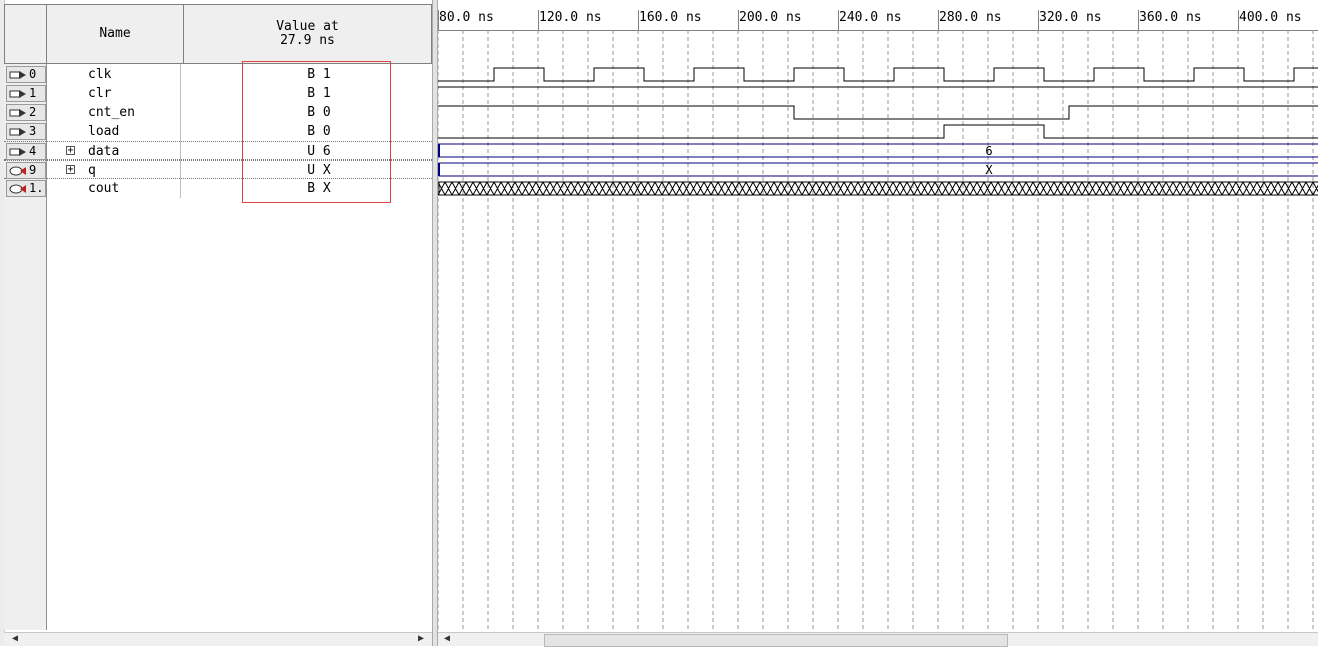 This screenshot has width=1318, height=647. Describe the element at coordinates (15, 638) in the screenshot. I see `scroll-left-icon: ◀` at that location.